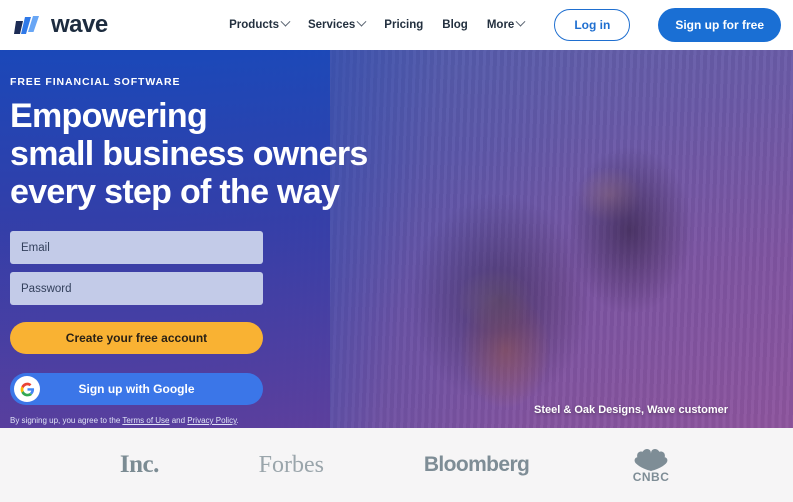 The width and height of the screenshot is (793, 502). Describe the element at coordinates (29, 25) in the screenshot. I see `wave-logo-icon` at that location.